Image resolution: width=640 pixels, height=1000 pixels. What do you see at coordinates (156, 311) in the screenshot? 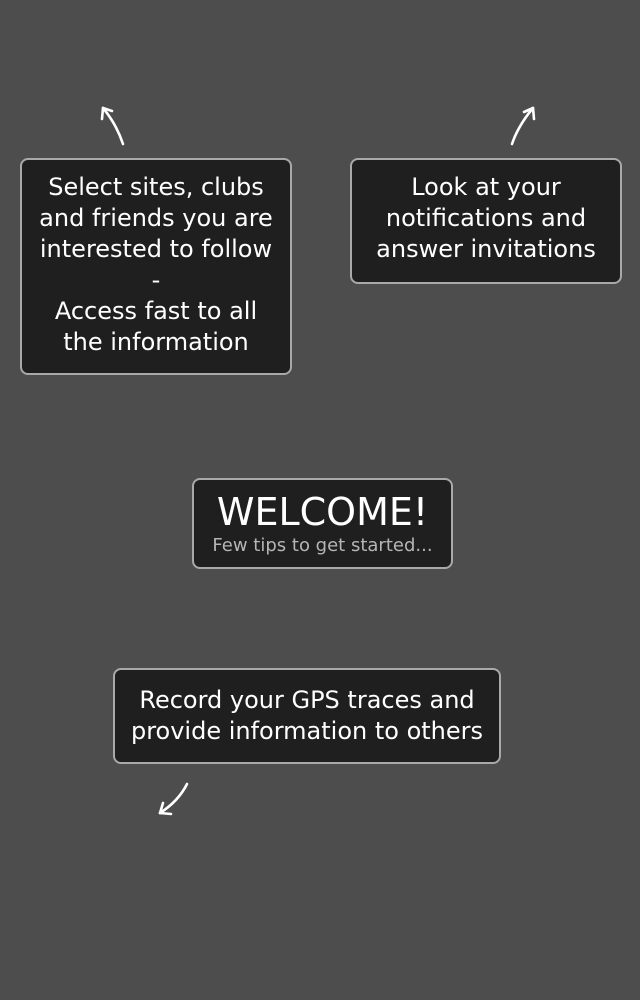
I see `tip-follow-line: Access fast to all` at bounding box center [156, 311].